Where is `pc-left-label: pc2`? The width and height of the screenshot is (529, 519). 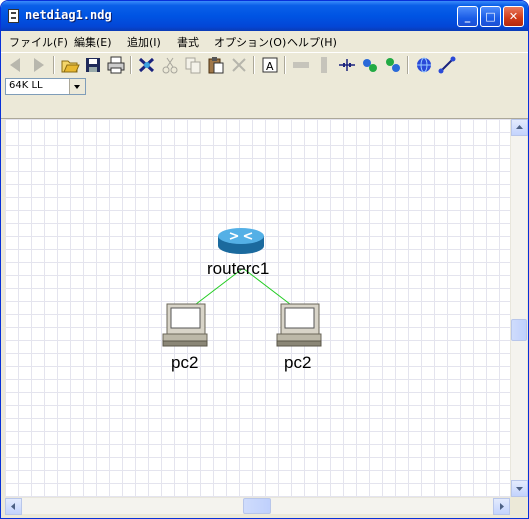 pc-left-label: pc2 is located at coordinates (184, 363).